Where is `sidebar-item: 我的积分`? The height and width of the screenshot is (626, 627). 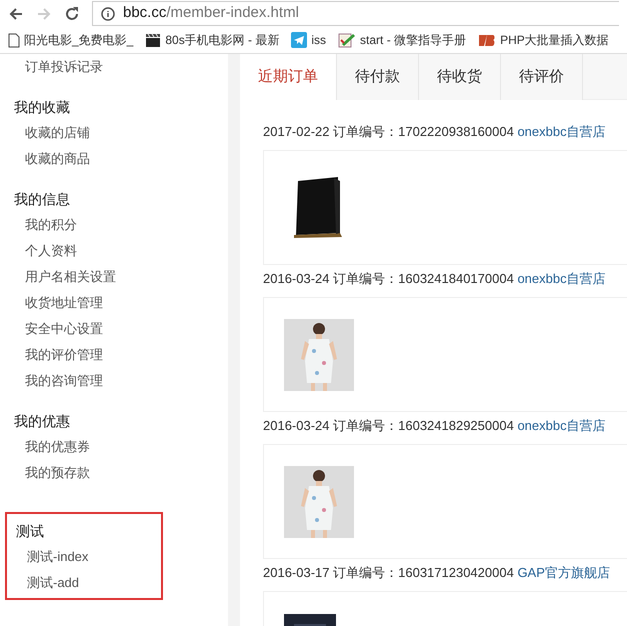 sidebar-item: 我的积分 is located at coordinates (88, 225).